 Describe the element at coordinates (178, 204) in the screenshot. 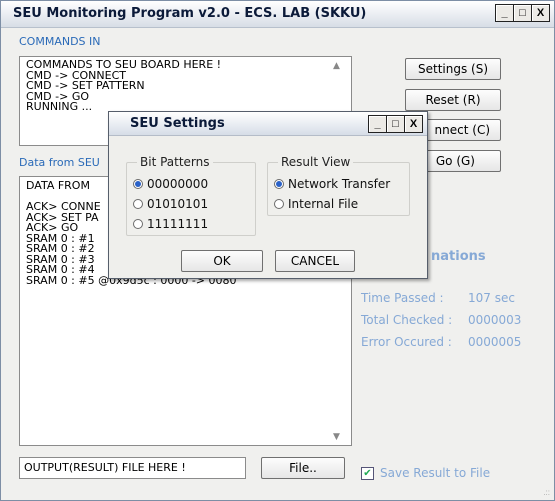

I see `pattern-option-label: 01010101` at that location.